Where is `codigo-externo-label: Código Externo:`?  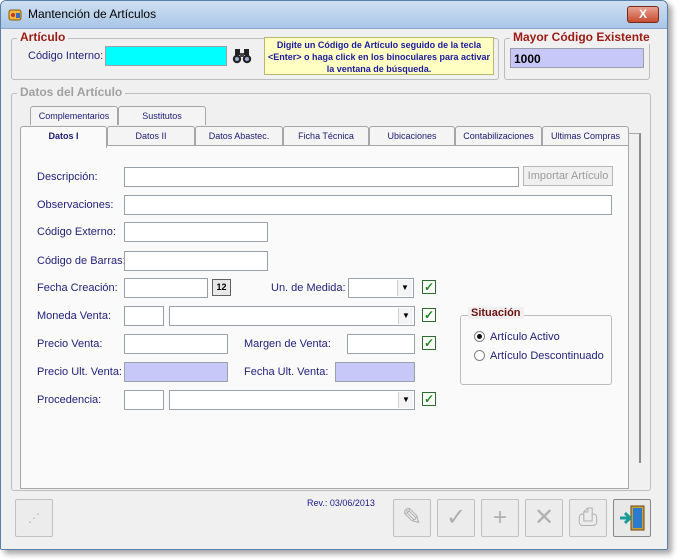 codigo-externo-label: Código Externo: is located at coordinates (76, 232).